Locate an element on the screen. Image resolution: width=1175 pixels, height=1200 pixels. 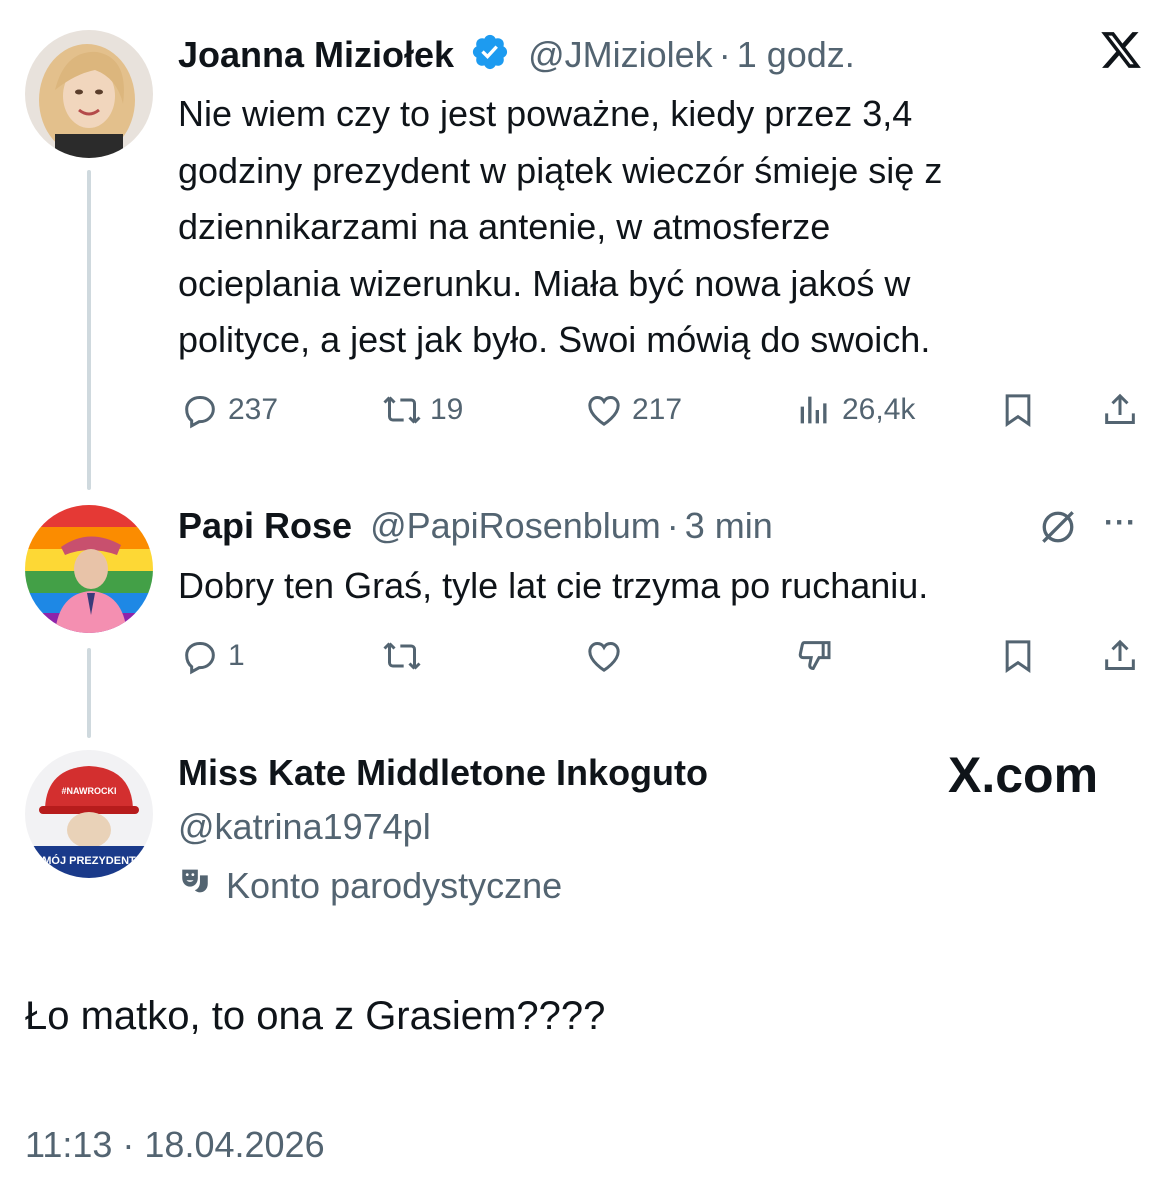
author-handle: @katrina1974pl is located at coordinates (304, 827).